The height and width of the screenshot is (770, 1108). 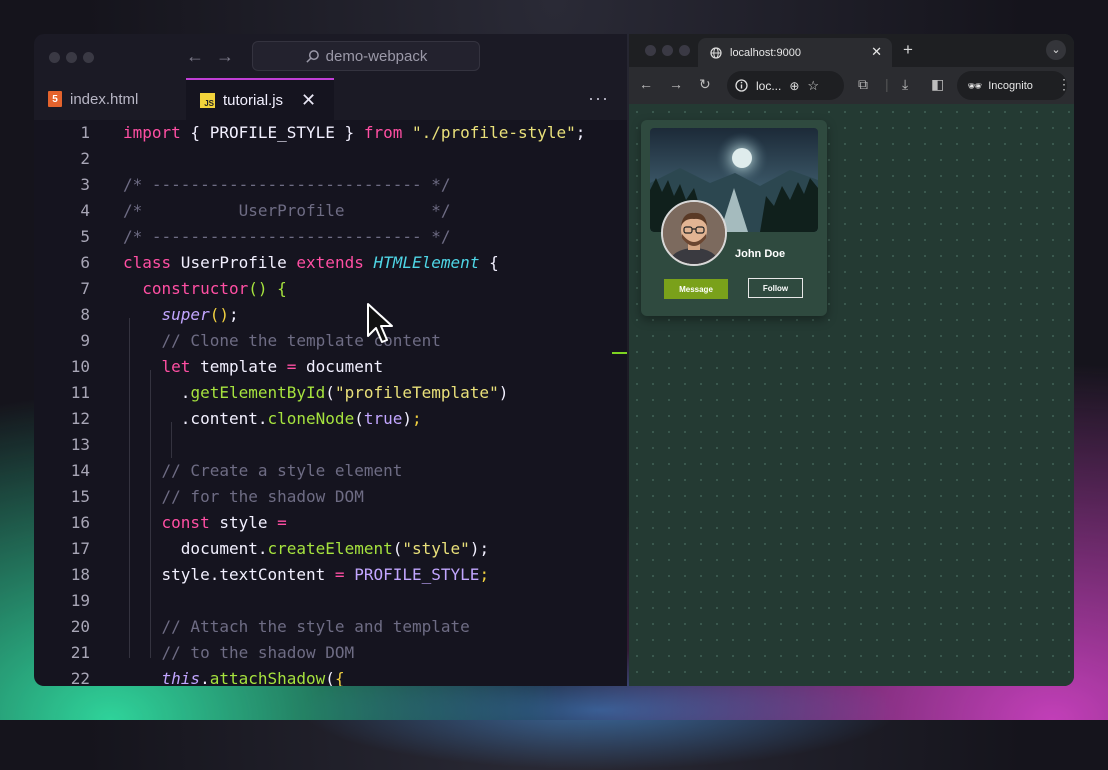 What do you see at coordinates (242, 237) in the screenshot?
I see `code-line: 5/* ---------------------------- */` at bounding box center [242, 237].